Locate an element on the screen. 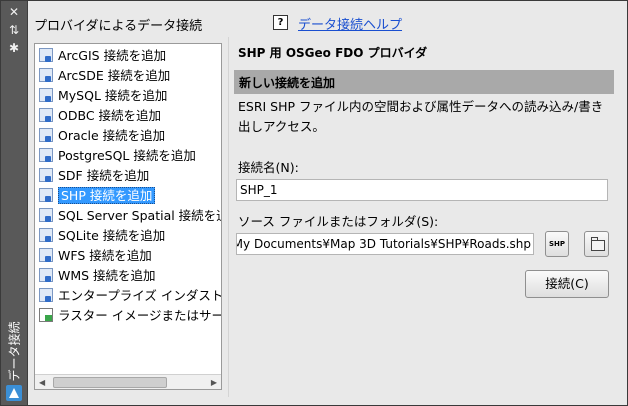 This screenshot has width=628, height=406. section-header: 新しい接続を追加 is located at coordinates (424, 82).